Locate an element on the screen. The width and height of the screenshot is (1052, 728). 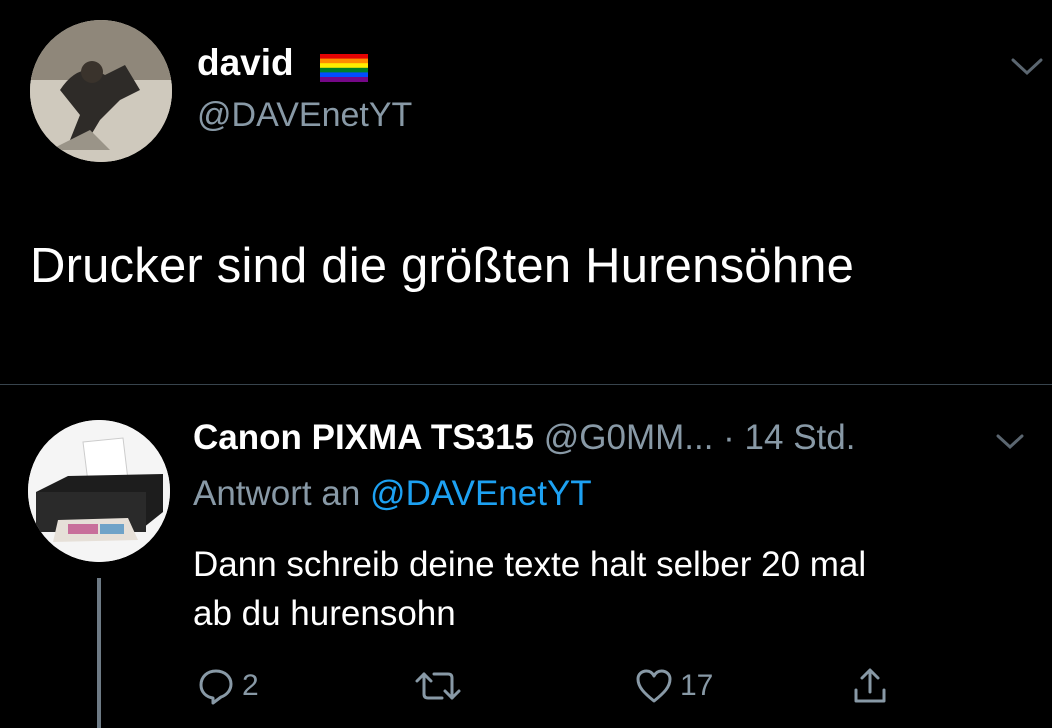
reply-timestamp: · 14 Std. is located at coordinates (789, 437).